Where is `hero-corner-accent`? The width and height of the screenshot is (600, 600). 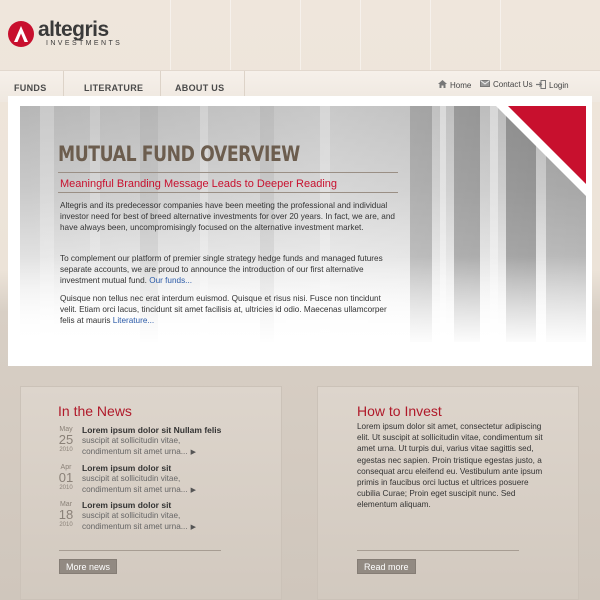
hero-corner-accent is located at coordinates (541, 151).